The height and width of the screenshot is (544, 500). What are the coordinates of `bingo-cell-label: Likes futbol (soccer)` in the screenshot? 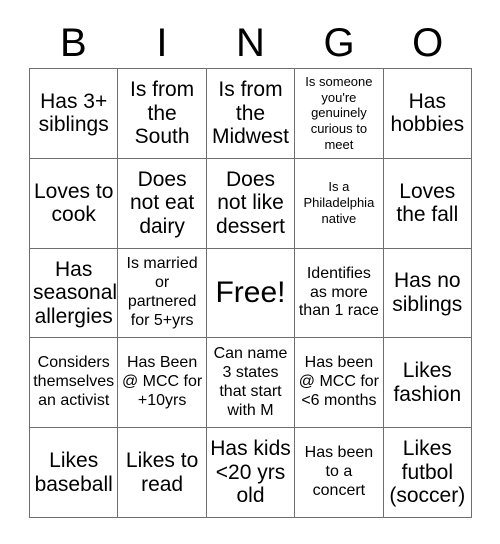 It's located at (427, 472).